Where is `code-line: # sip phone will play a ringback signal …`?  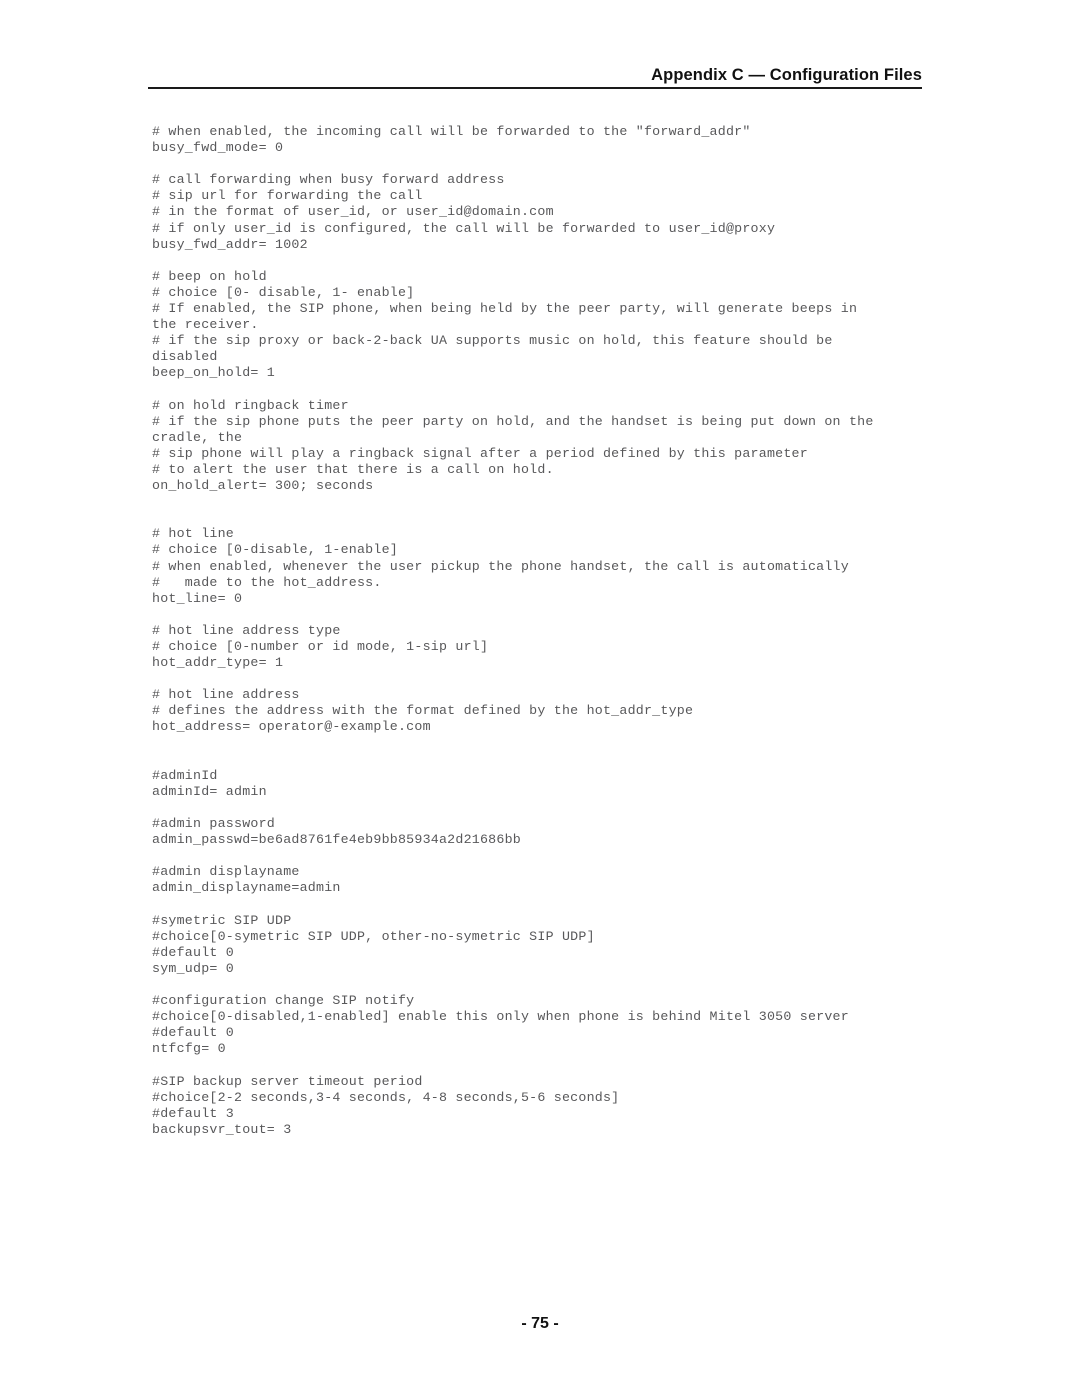 code-line: # sip phone will play a ringback signal … is located at coordinates (480, 453).